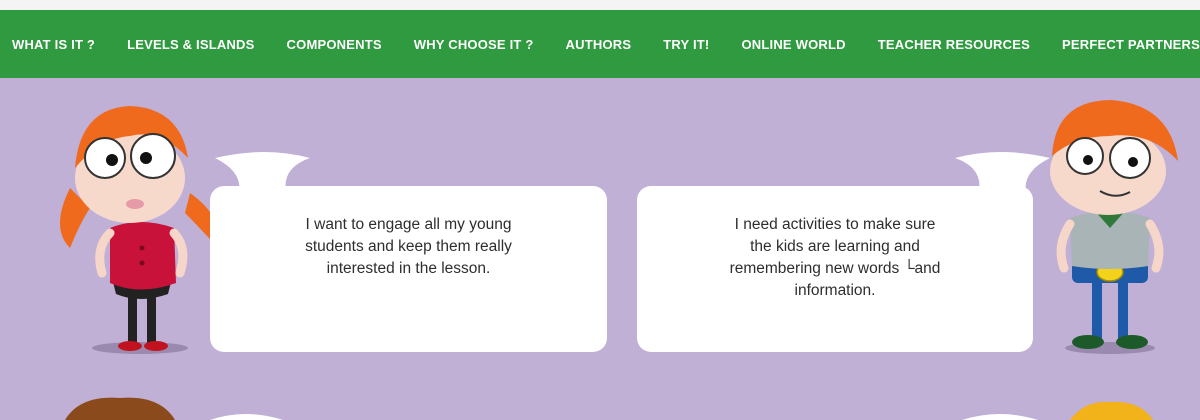 This screenshot has width=1200, height=420. What do you see at coordinates (190, 44) in the screenshot?
I see `nav-levels-islands: LEVELS & ISLANDS` at bounding box center [190, 44].